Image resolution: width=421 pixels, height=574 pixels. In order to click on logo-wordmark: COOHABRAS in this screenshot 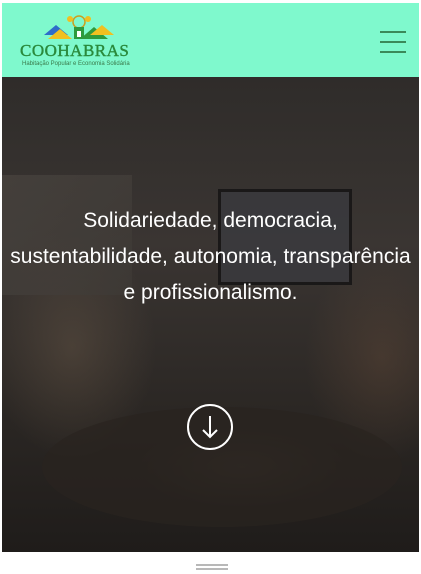, I will do `click(75, 50)`.